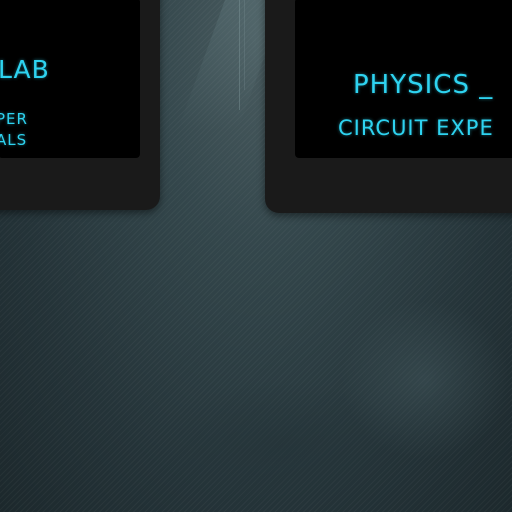 The image size is (512, 512). I want to click on tile-title: LAB, so click(25, 69).